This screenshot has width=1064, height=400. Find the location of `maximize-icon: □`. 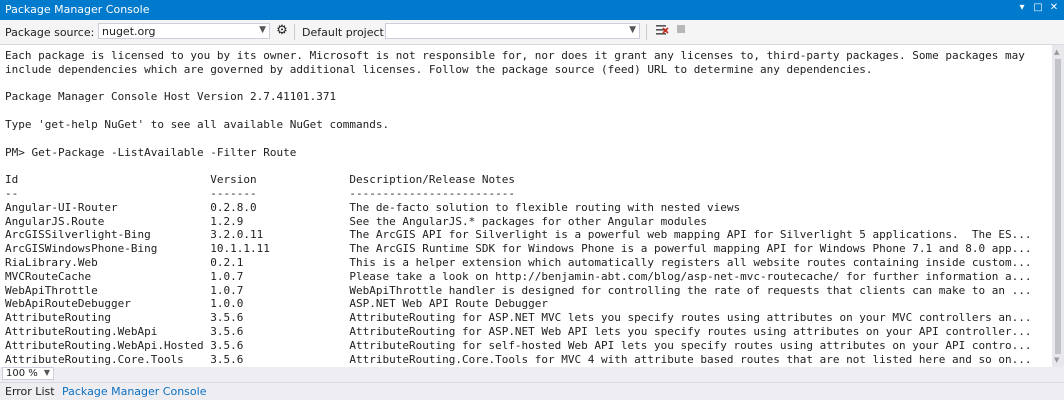

maximize-icon: □ is located at coordinates (1038, 7).